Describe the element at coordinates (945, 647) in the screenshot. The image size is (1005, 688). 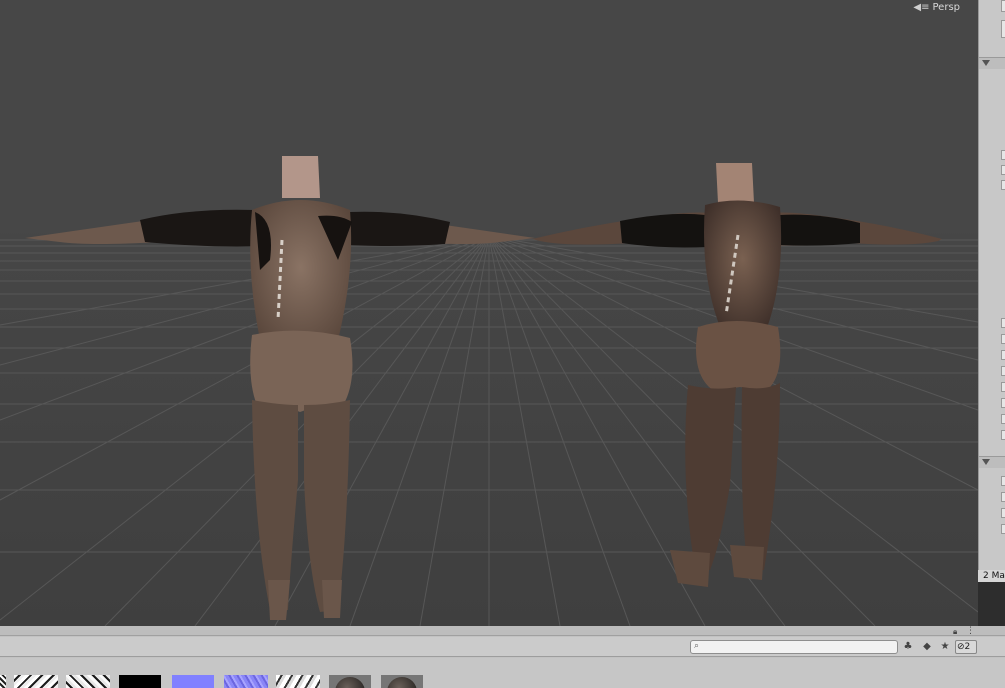
I see `favorite-star-icon: ★` at that location.